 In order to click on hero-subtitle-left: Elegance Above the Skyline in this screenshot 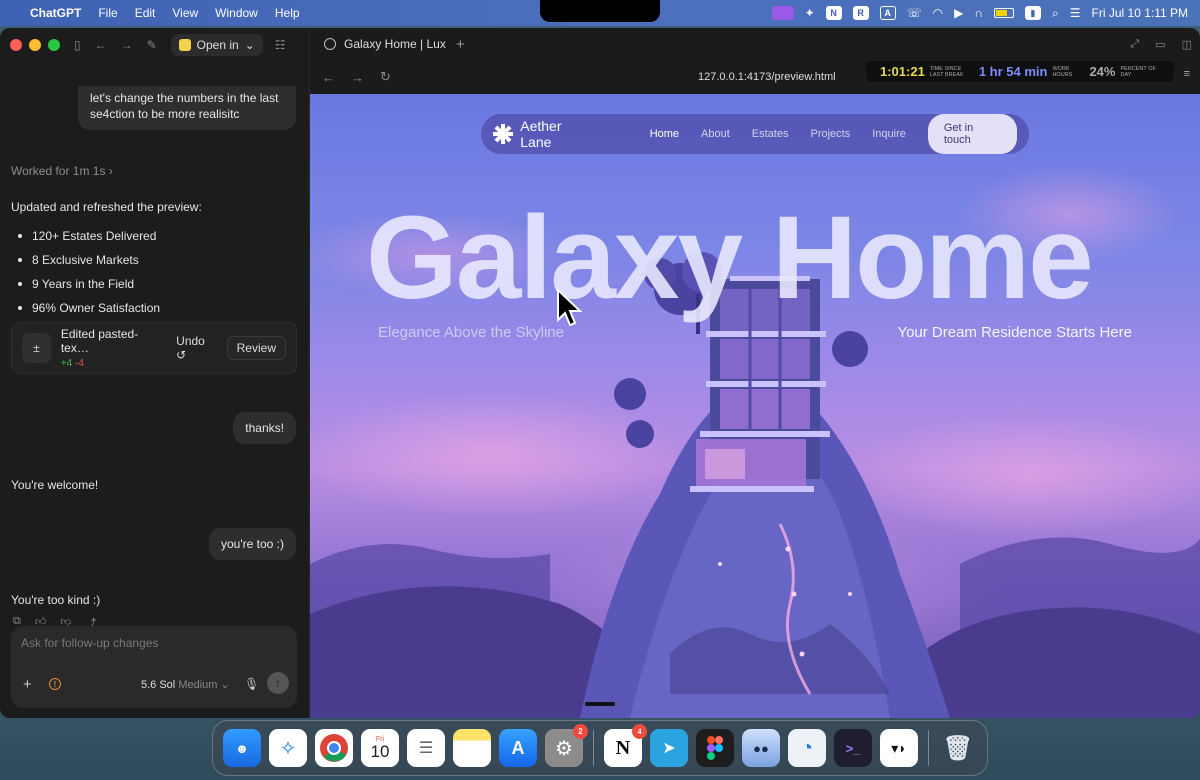, I will do `click(471, 332)`.